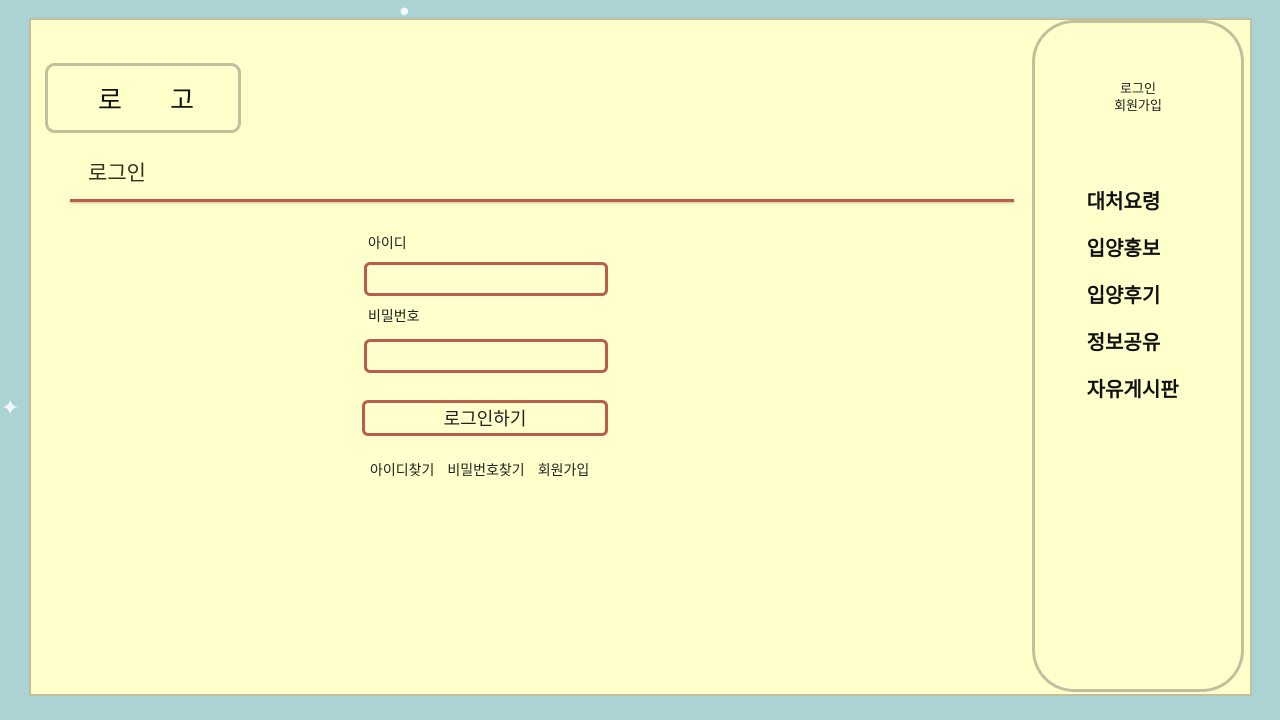 Image resolution: width=1280 pixels, height=720 pixels. I want to click on account-help-links: 아이디찾기 비밀번호찾기 회원가입, so click(497, 470).